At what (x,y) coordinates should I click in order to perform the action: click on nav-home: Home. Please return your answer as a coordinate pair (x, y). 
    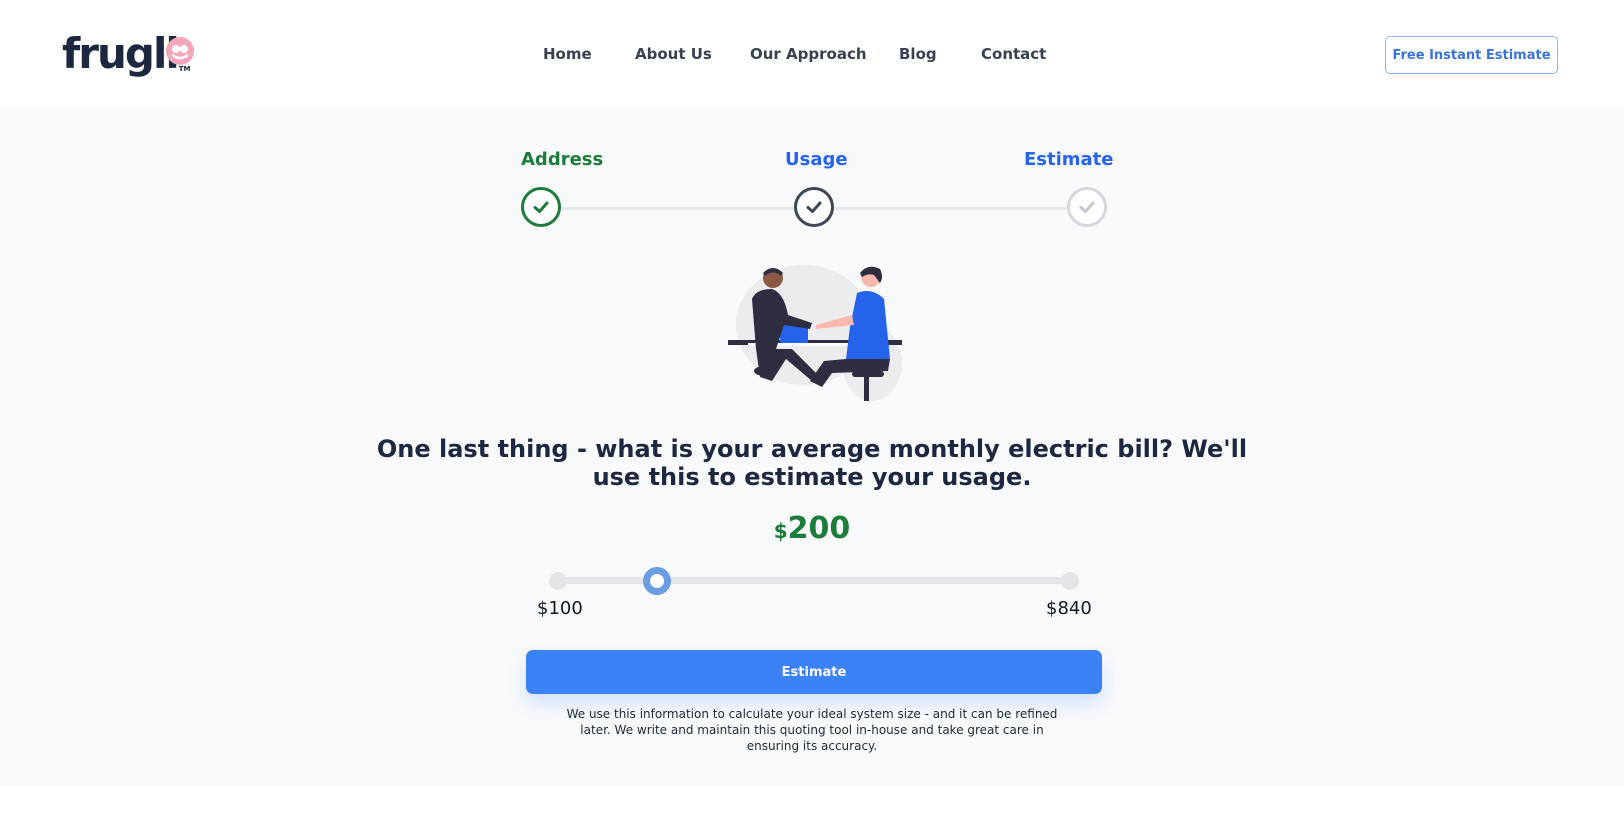
    Looking at the image, I should click on (567, 54).